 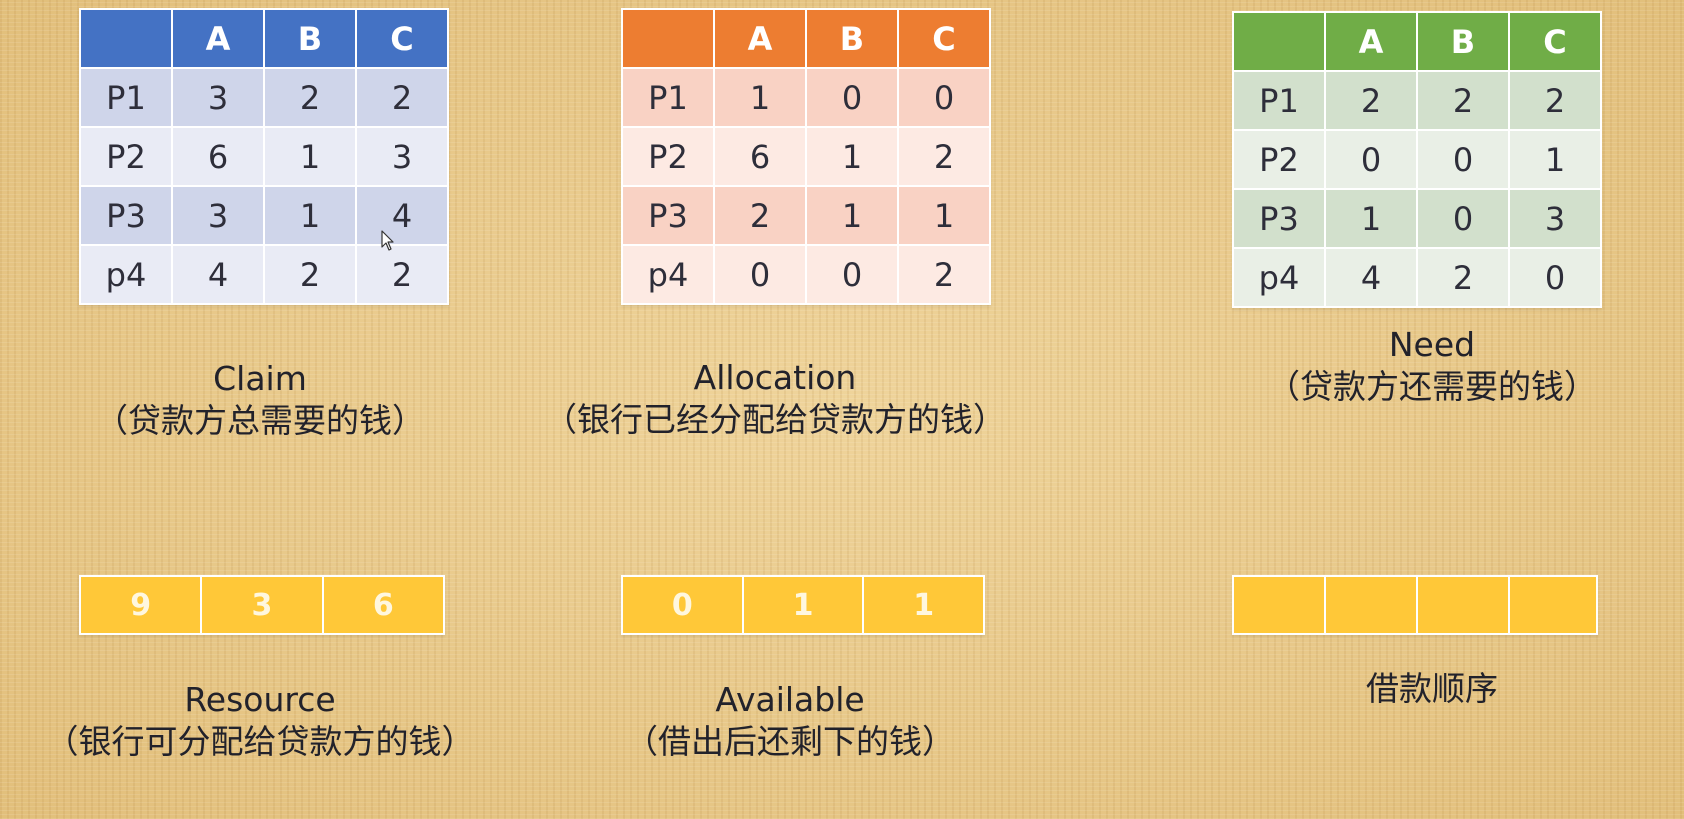 What do you see at coordinates (402, 38) in the screenshot?
I see `claim-col-header: C` at bounding box center [402, 38].